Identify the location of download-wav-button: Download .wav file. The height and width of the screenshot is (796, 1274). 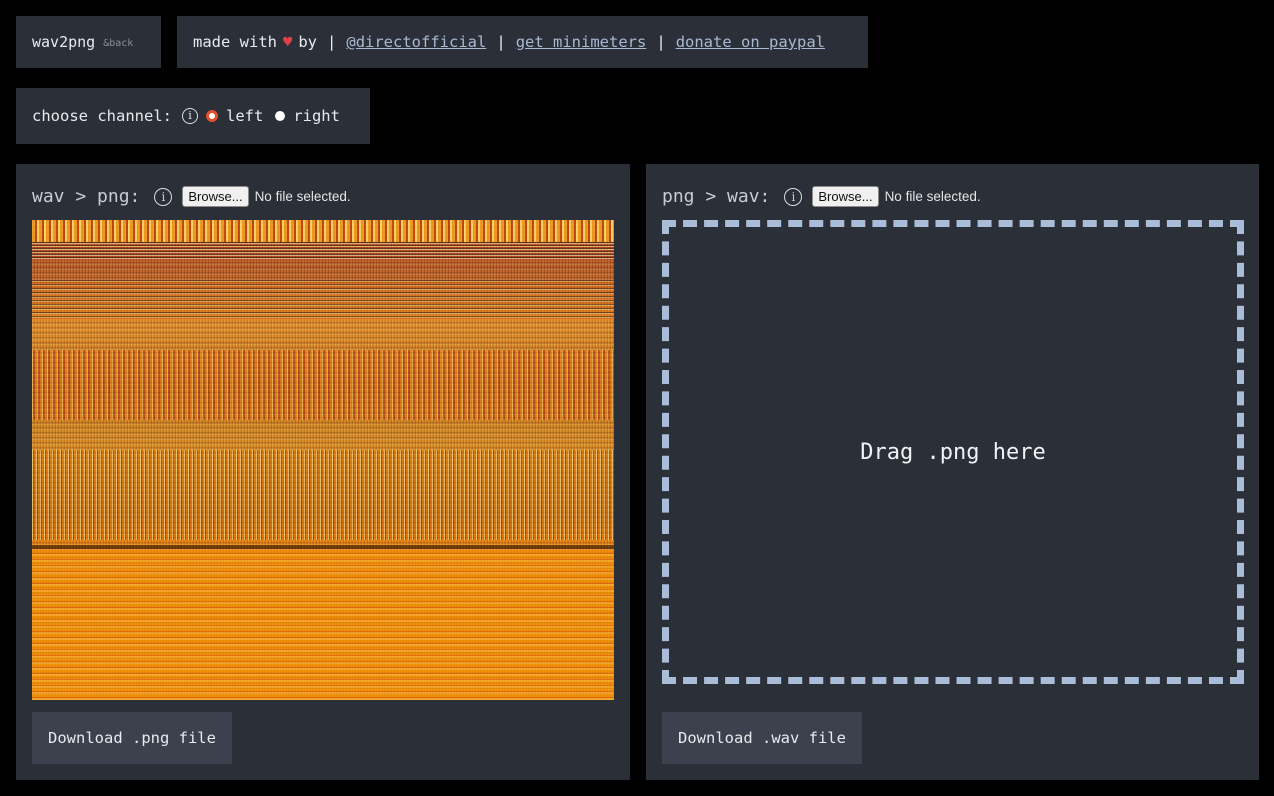
(762, 738).